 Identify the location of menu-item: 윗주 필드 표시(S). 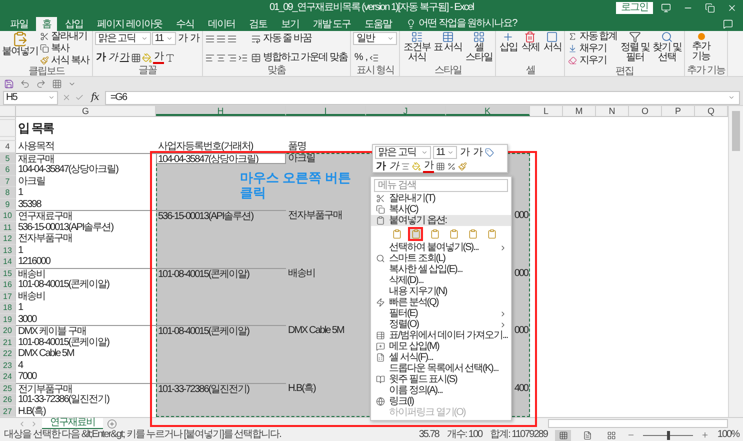
(441, 379).